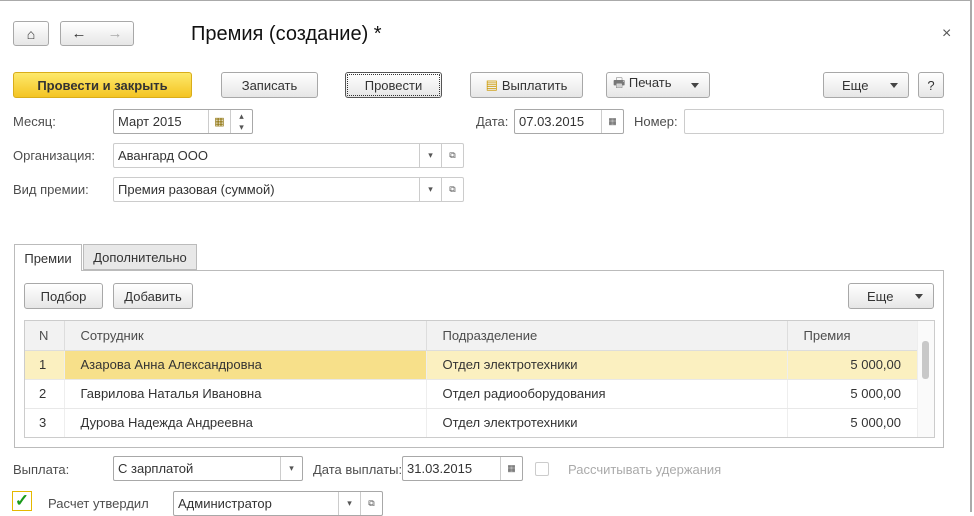 This screenshot has height=516, width=974. I want to click on organization-label: Организация:, so click(54, 155).